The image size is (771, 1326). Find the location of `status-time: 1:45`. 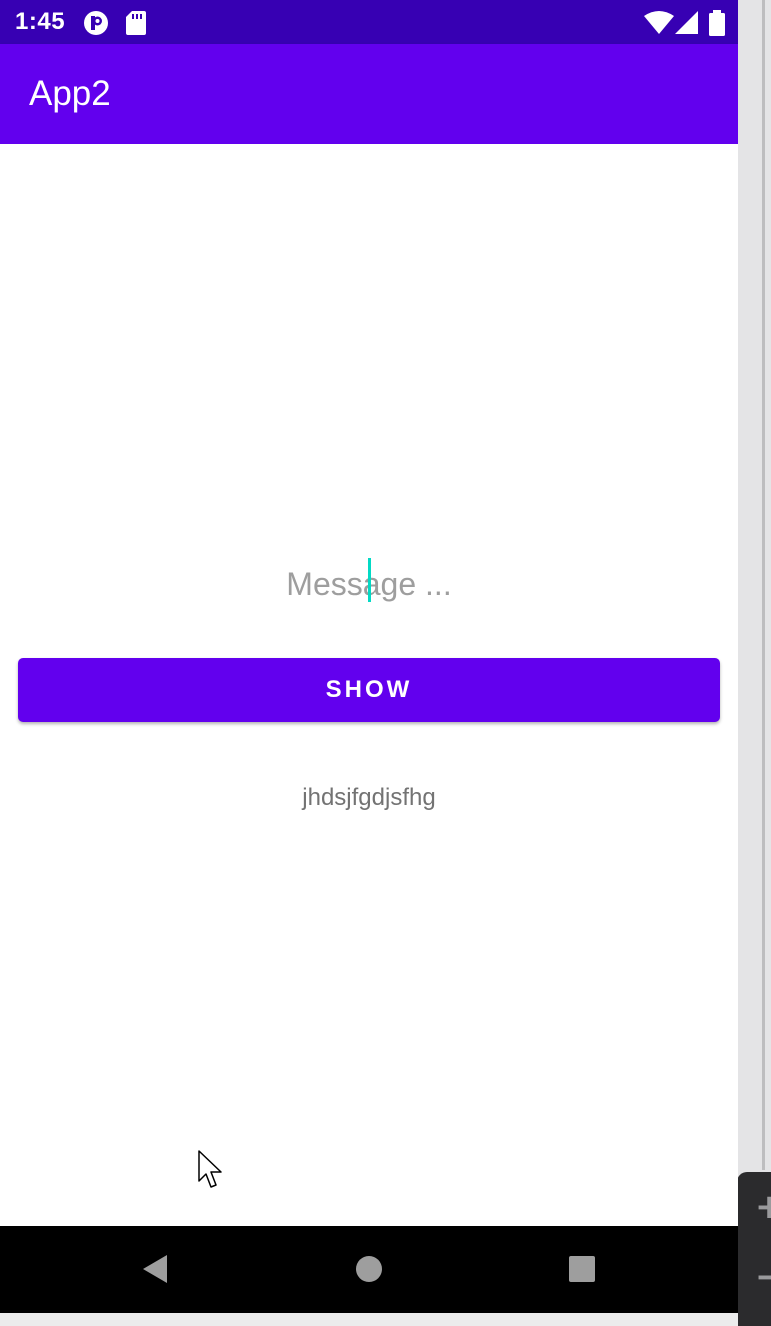

status-time: 1:45 is located at coordinates (40, 21).